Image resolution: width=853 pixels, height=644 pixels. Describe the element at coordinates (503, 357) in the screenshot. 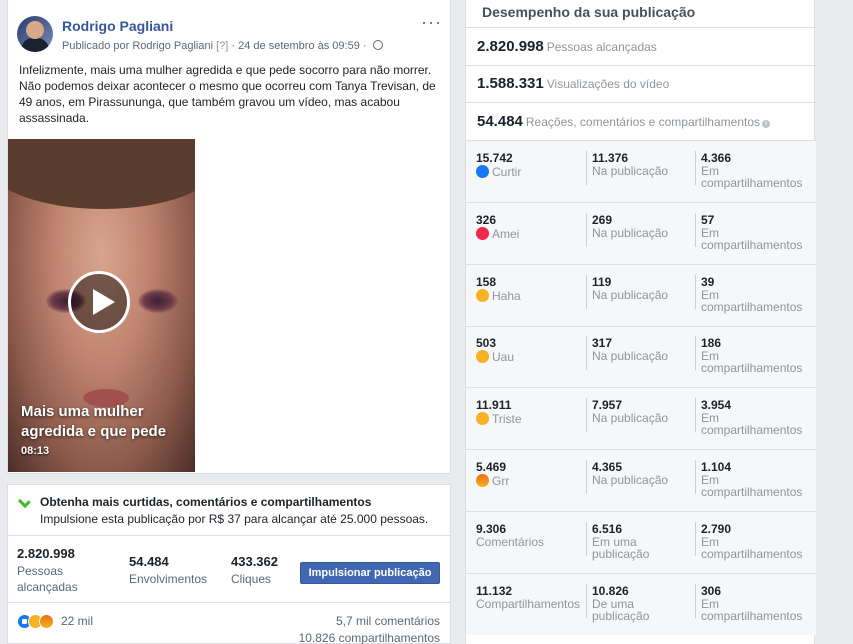

I see `reaction-name: Uau` at that location.